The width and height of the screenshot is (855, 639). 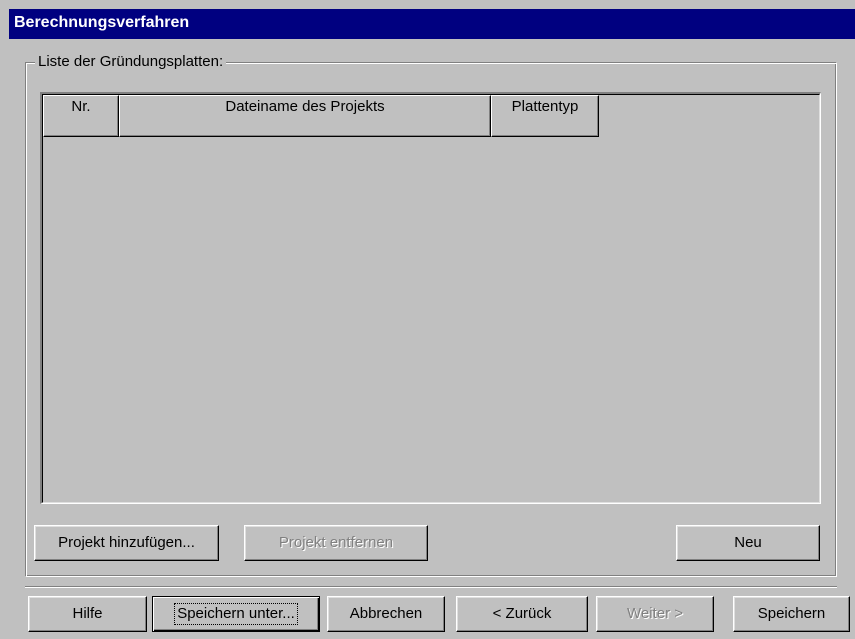 I want to click on new-label: Neu, so click(x=748, y=542).